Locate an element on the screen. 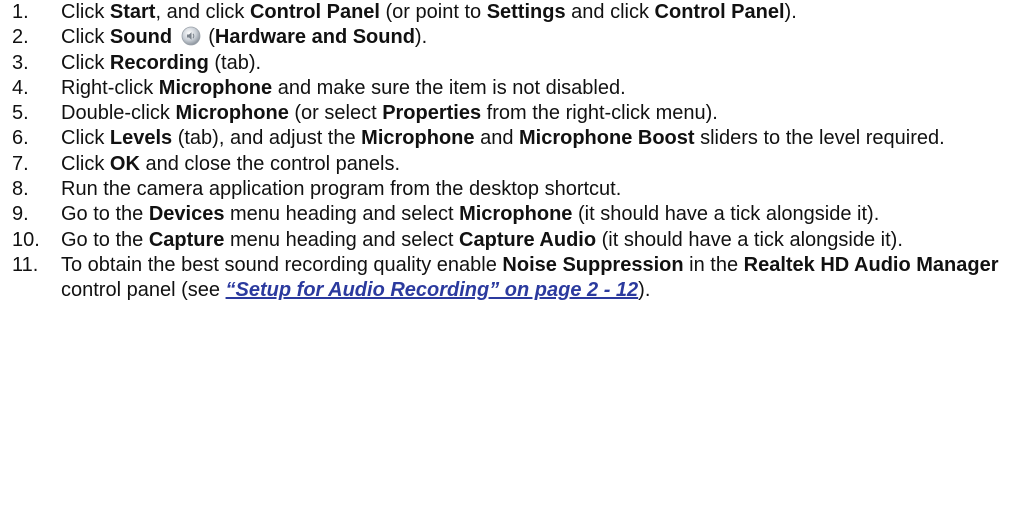 The height and width of the screenshot is (513, 1031). step-item: 3. Click Recording (tab). is located at coordinates (521, 63).